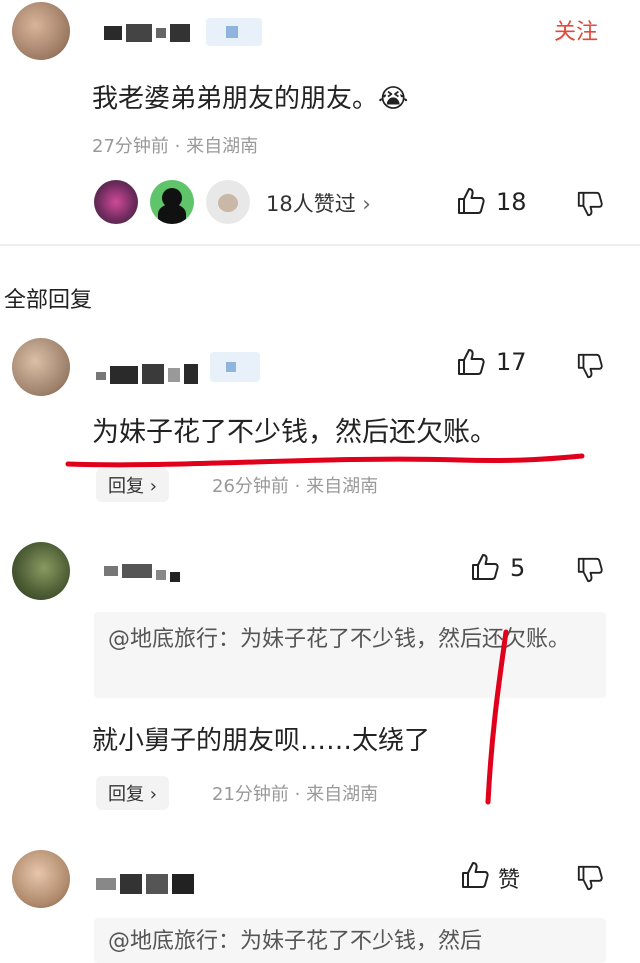 This screenshot has width=640, height=963. I want to click on main-comment-meta: 27分钟前 · 来自湖南, so click(175, 146).